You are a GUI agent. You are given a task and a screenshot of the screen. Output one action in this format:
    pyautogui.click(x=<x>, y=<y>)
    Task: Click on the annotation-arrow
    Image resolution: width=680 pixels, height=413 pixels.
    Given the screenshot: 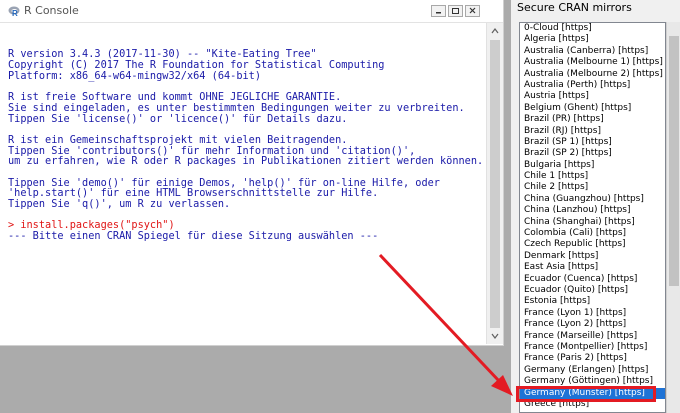 What is the action you would take?
    pyautogui.click(x=445, y=324)
    